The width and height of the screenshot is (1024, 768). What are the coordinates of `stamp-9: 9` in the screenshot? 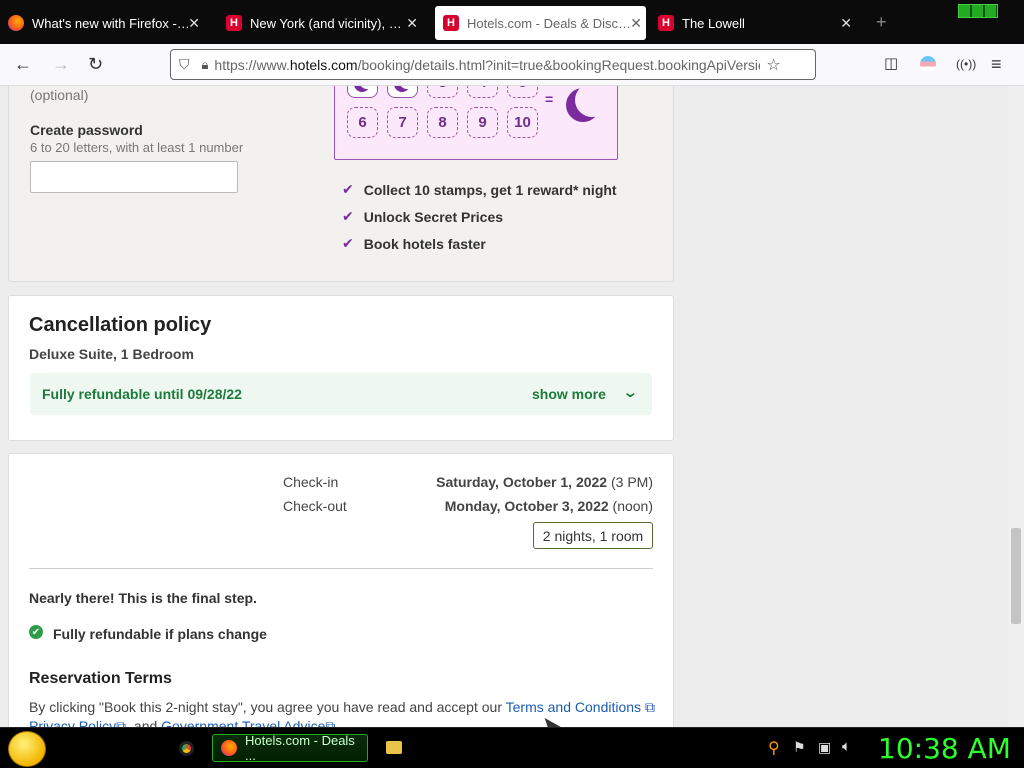 It's located at (482, 122).